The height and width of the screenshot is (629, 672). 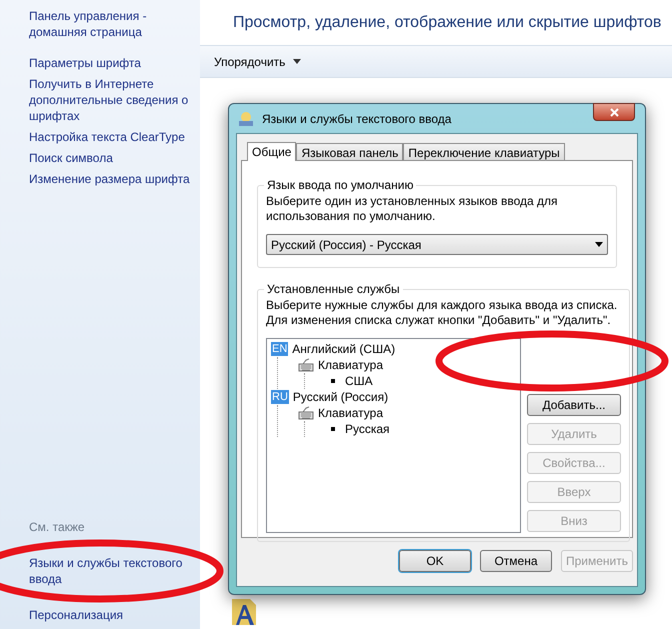 What do you see at coordinates (333, 289) in the screenshot?
I see `group-label: Установленные службы` at bounding box center [333, 289].